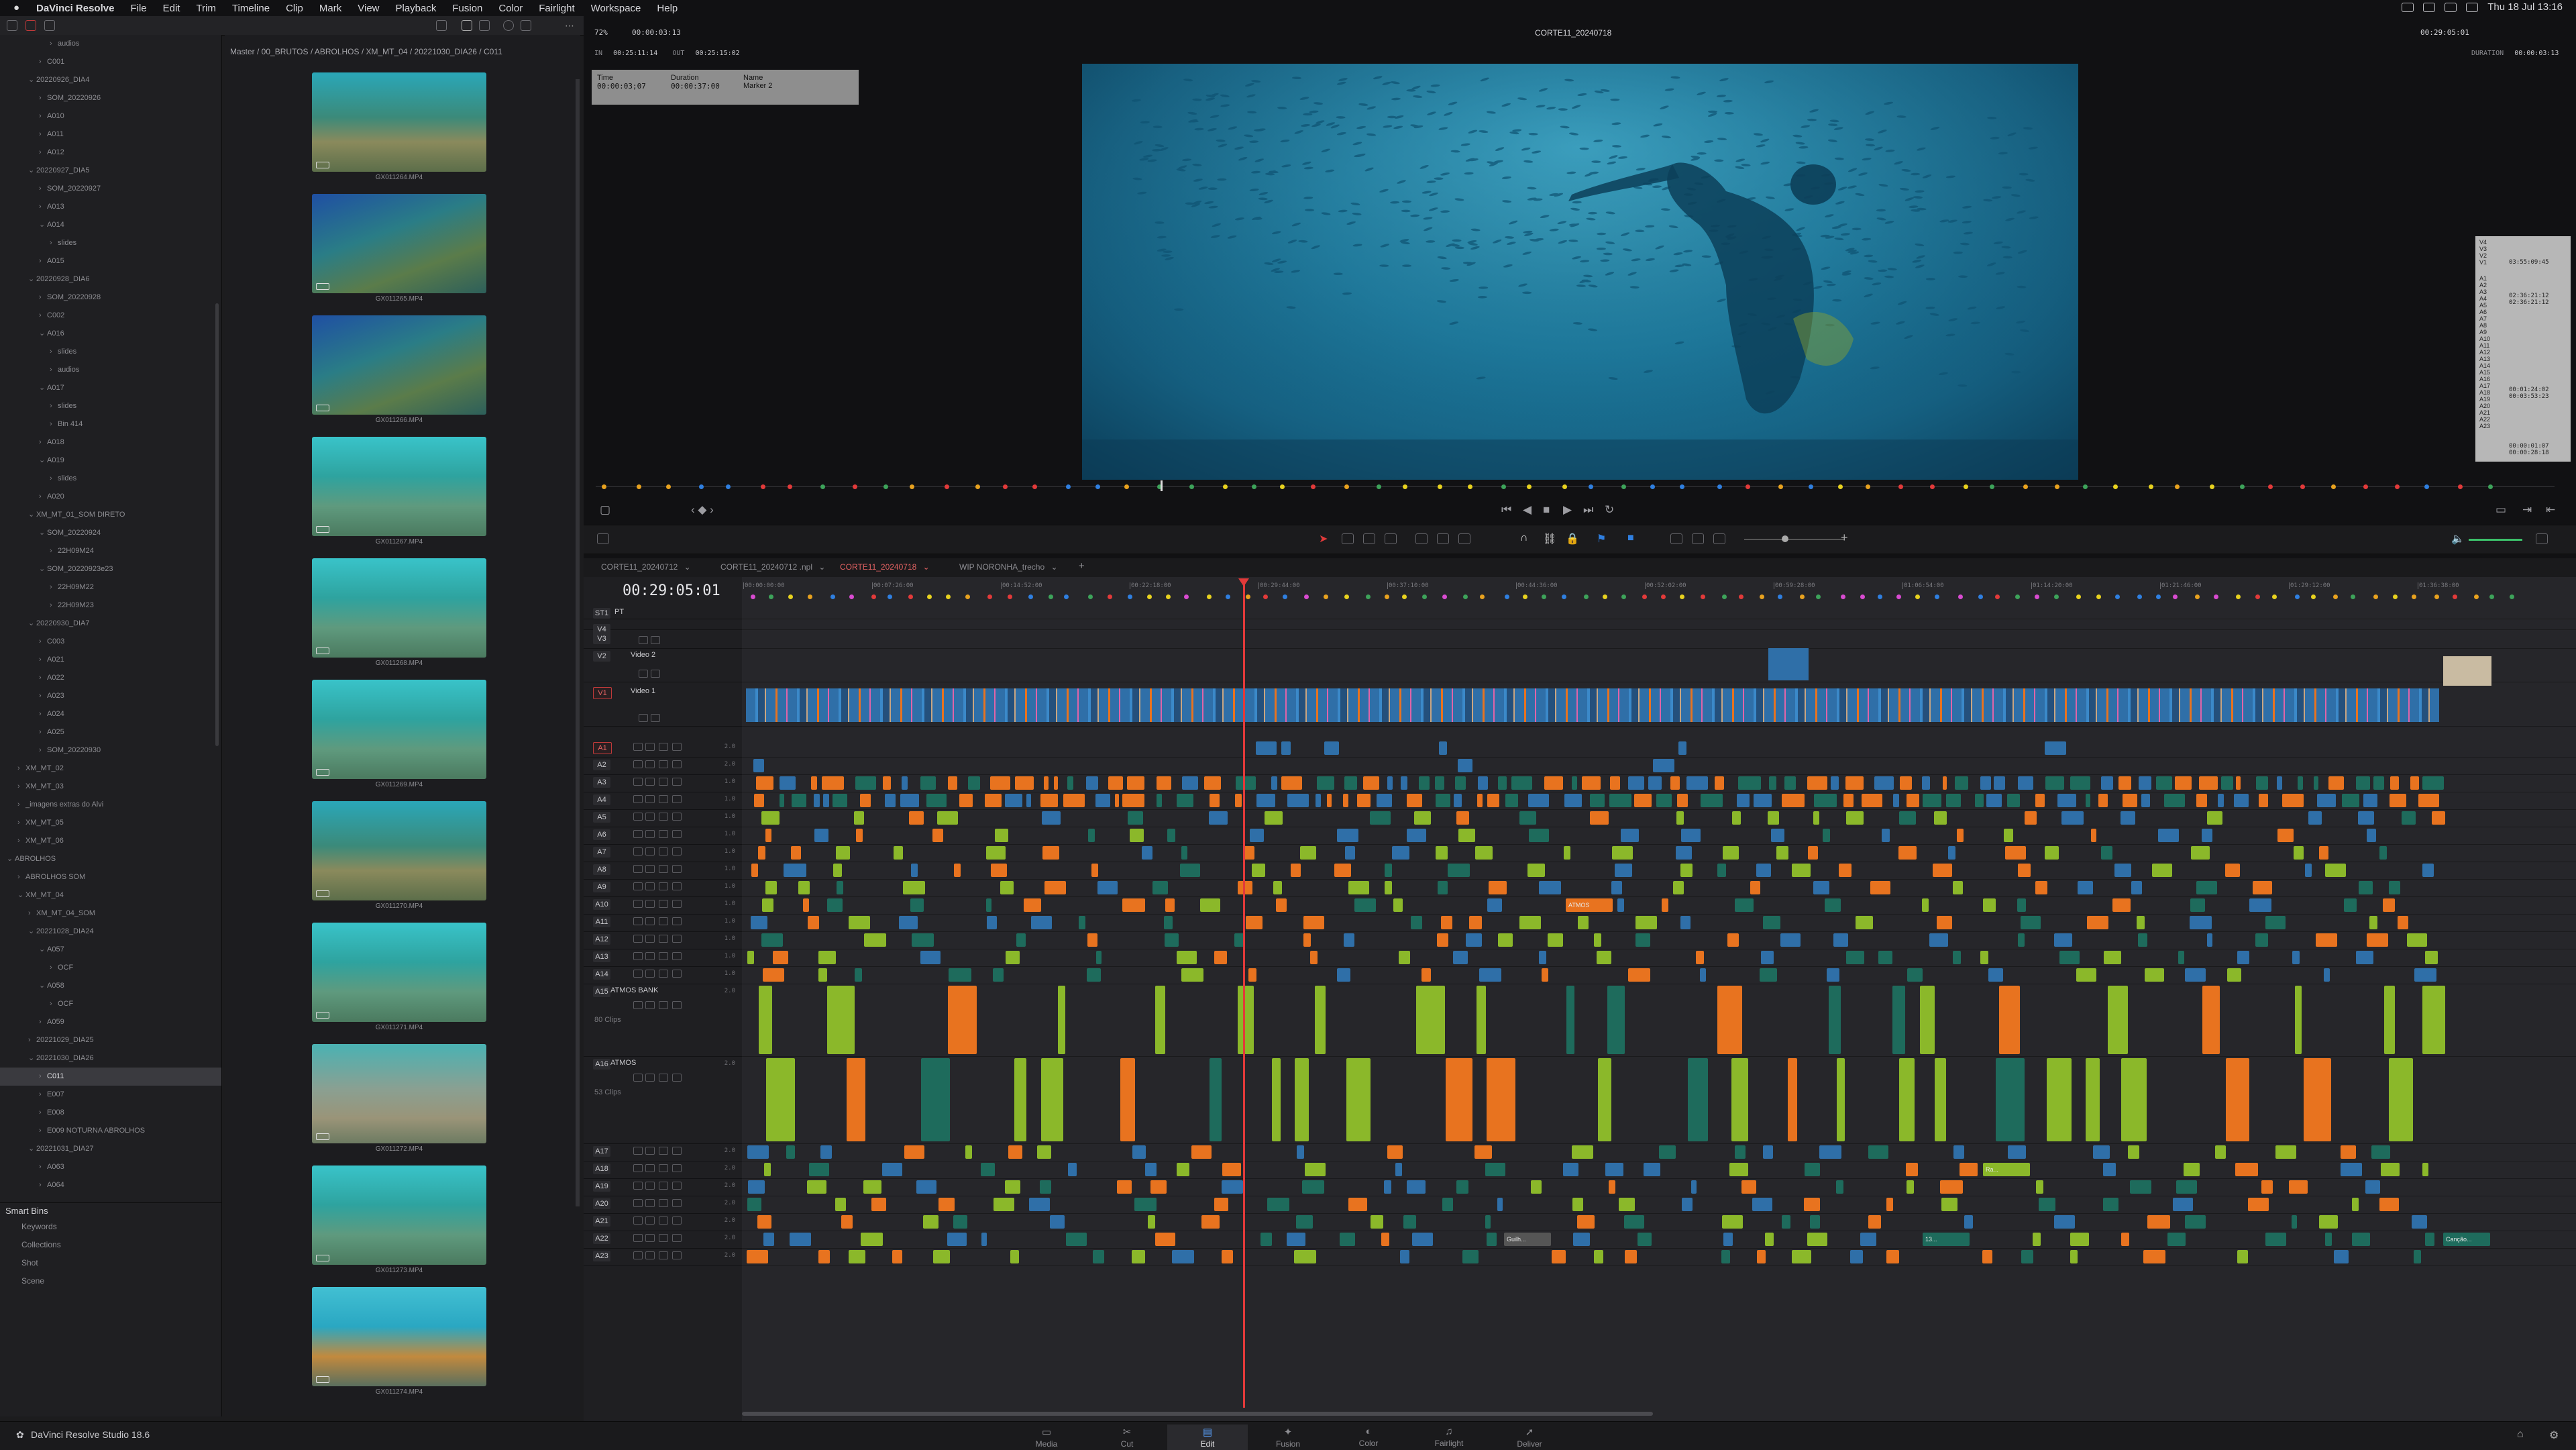 This screenshot has height=1450, width=2576. Describe the element at coordinates (601, 782) in the screenshot. I see `track-name: A3` at that location.